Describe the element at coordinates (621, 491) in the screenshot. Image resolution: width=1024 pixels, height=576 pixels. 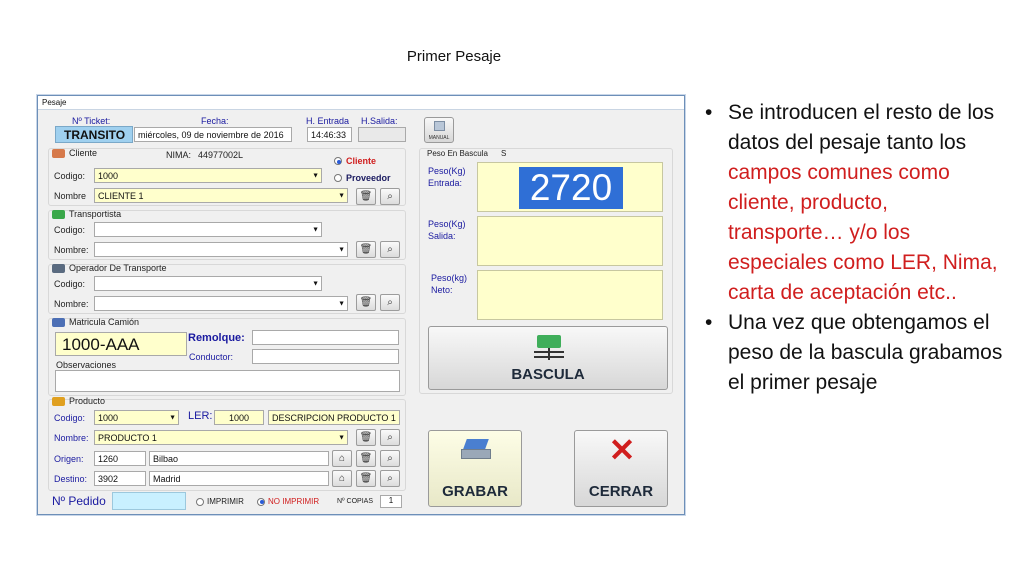
I see `cerrar-button-label: CERRAR` at that location.